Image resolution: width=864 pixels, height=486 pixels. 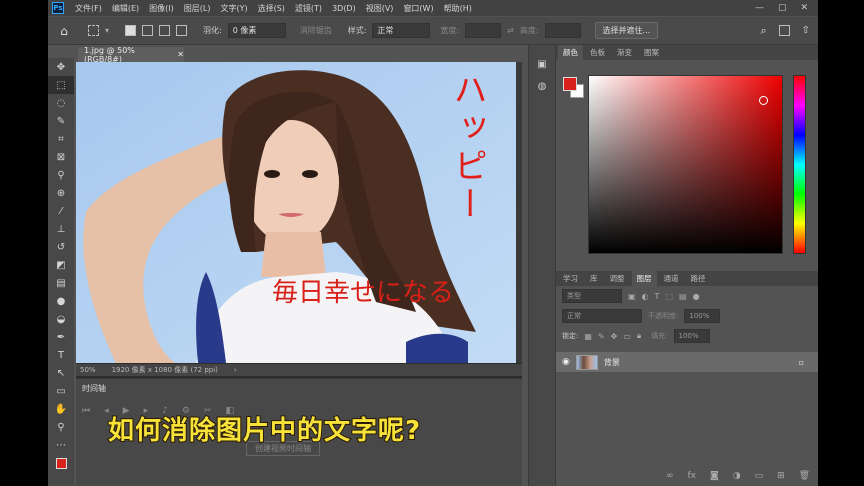 What do you see at coordinates (61, 175) in the screenshot?
I see `eyedropper-tool-icon: ⚲` at bounding box center [61, 175].